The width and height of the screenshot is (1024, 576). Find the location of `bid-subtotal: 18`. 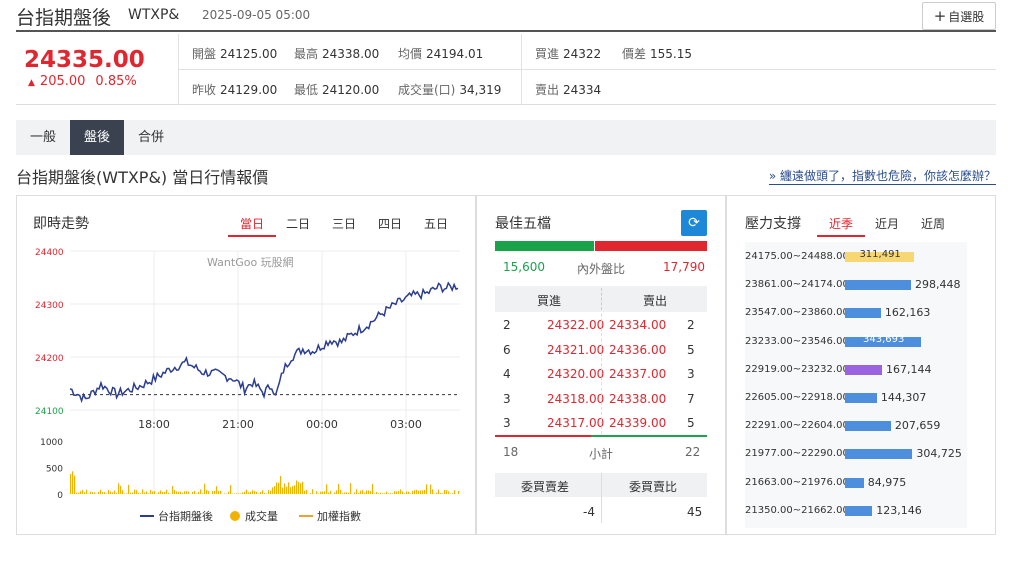

bid-subtotal: 18 is located at coordinates (511, 452).